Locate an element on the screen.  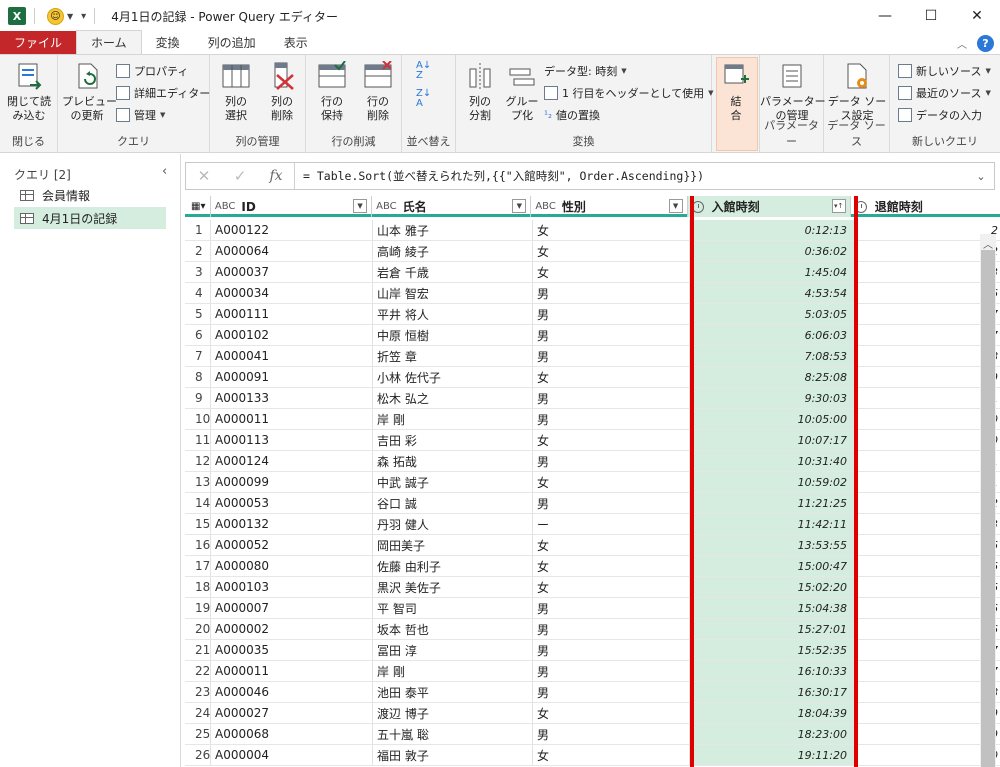
filter-dropdown-icon: ▼ is located at coordinates (675, 206).